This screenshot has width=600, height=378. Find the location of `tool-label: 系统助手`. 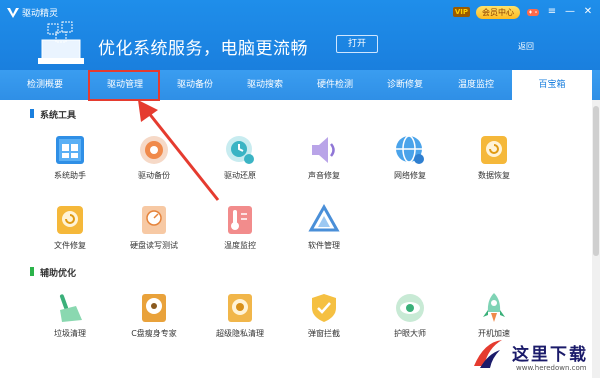

tool-label: 系统助手 is located at coordinates (70, 175).